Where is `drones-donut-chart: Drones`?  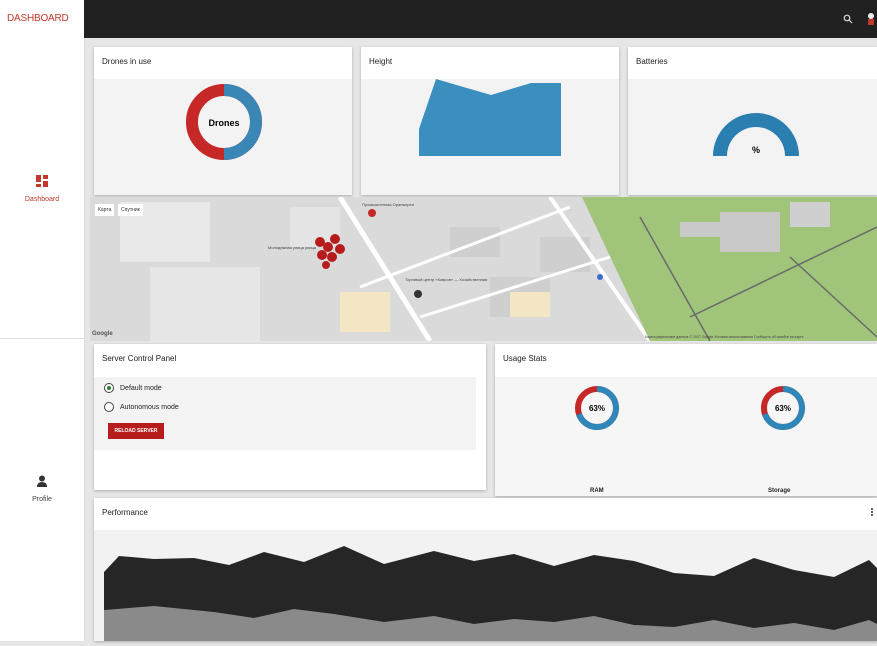 drones-donut-chart: Drones is located at coordinates (224, 122).